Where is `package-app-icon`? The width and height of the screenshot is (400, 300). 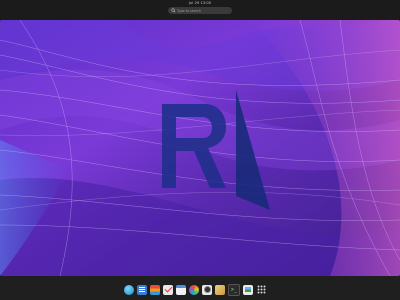 package-app-icon is located at coordinates (220, 289).